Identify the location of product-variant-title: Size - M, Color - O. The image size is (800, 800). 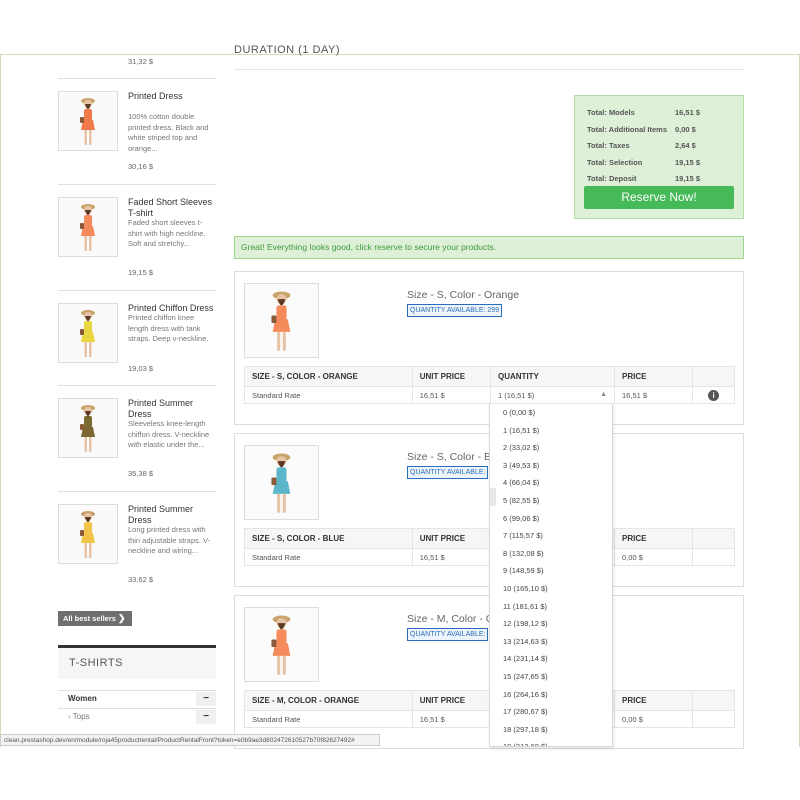
(450, 619).